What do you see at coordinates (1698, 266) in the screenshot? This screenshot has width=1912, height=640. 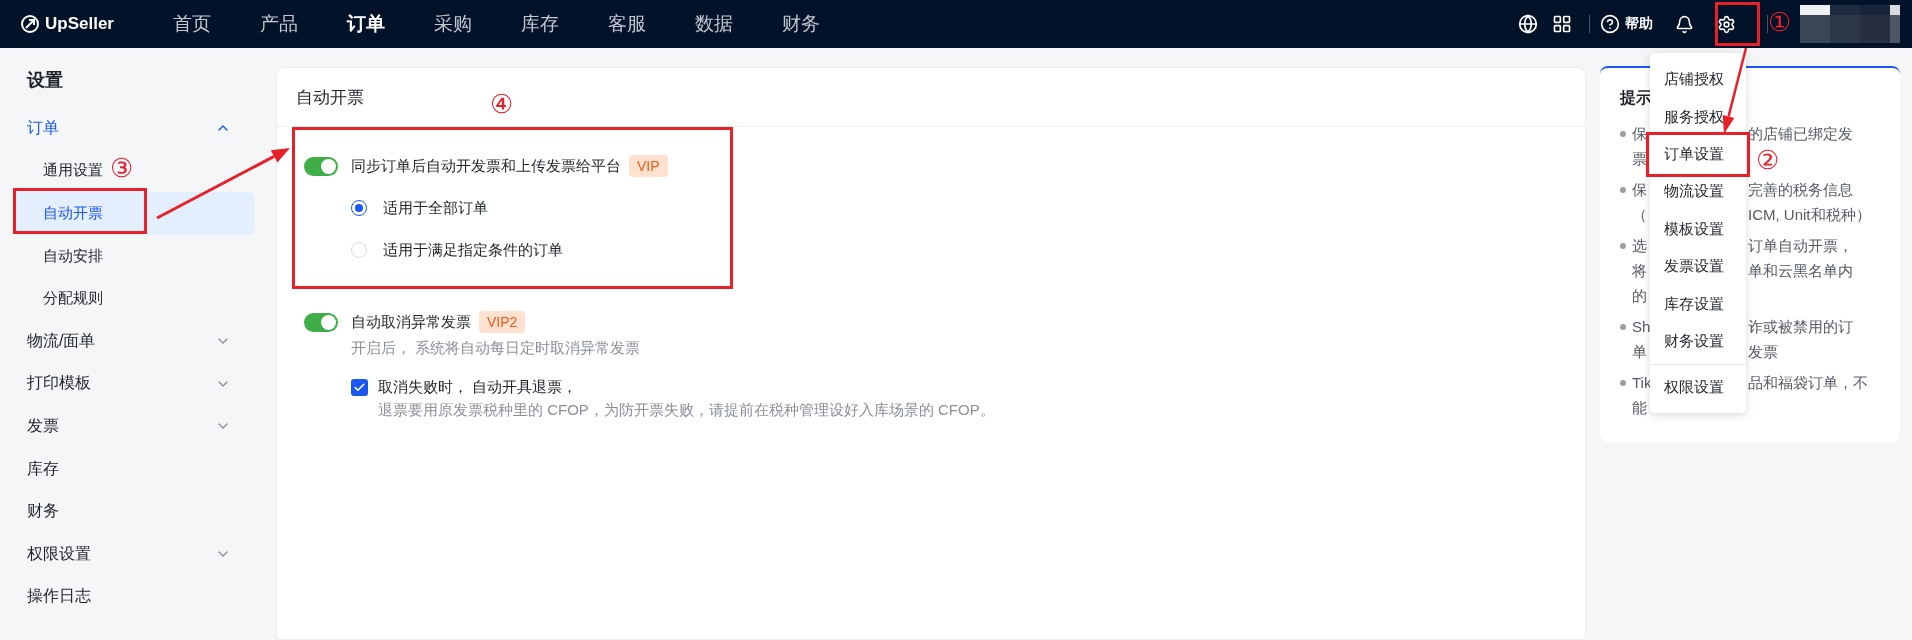 I see `menu-item: 发票设置` at bounding box center [1698, 266].